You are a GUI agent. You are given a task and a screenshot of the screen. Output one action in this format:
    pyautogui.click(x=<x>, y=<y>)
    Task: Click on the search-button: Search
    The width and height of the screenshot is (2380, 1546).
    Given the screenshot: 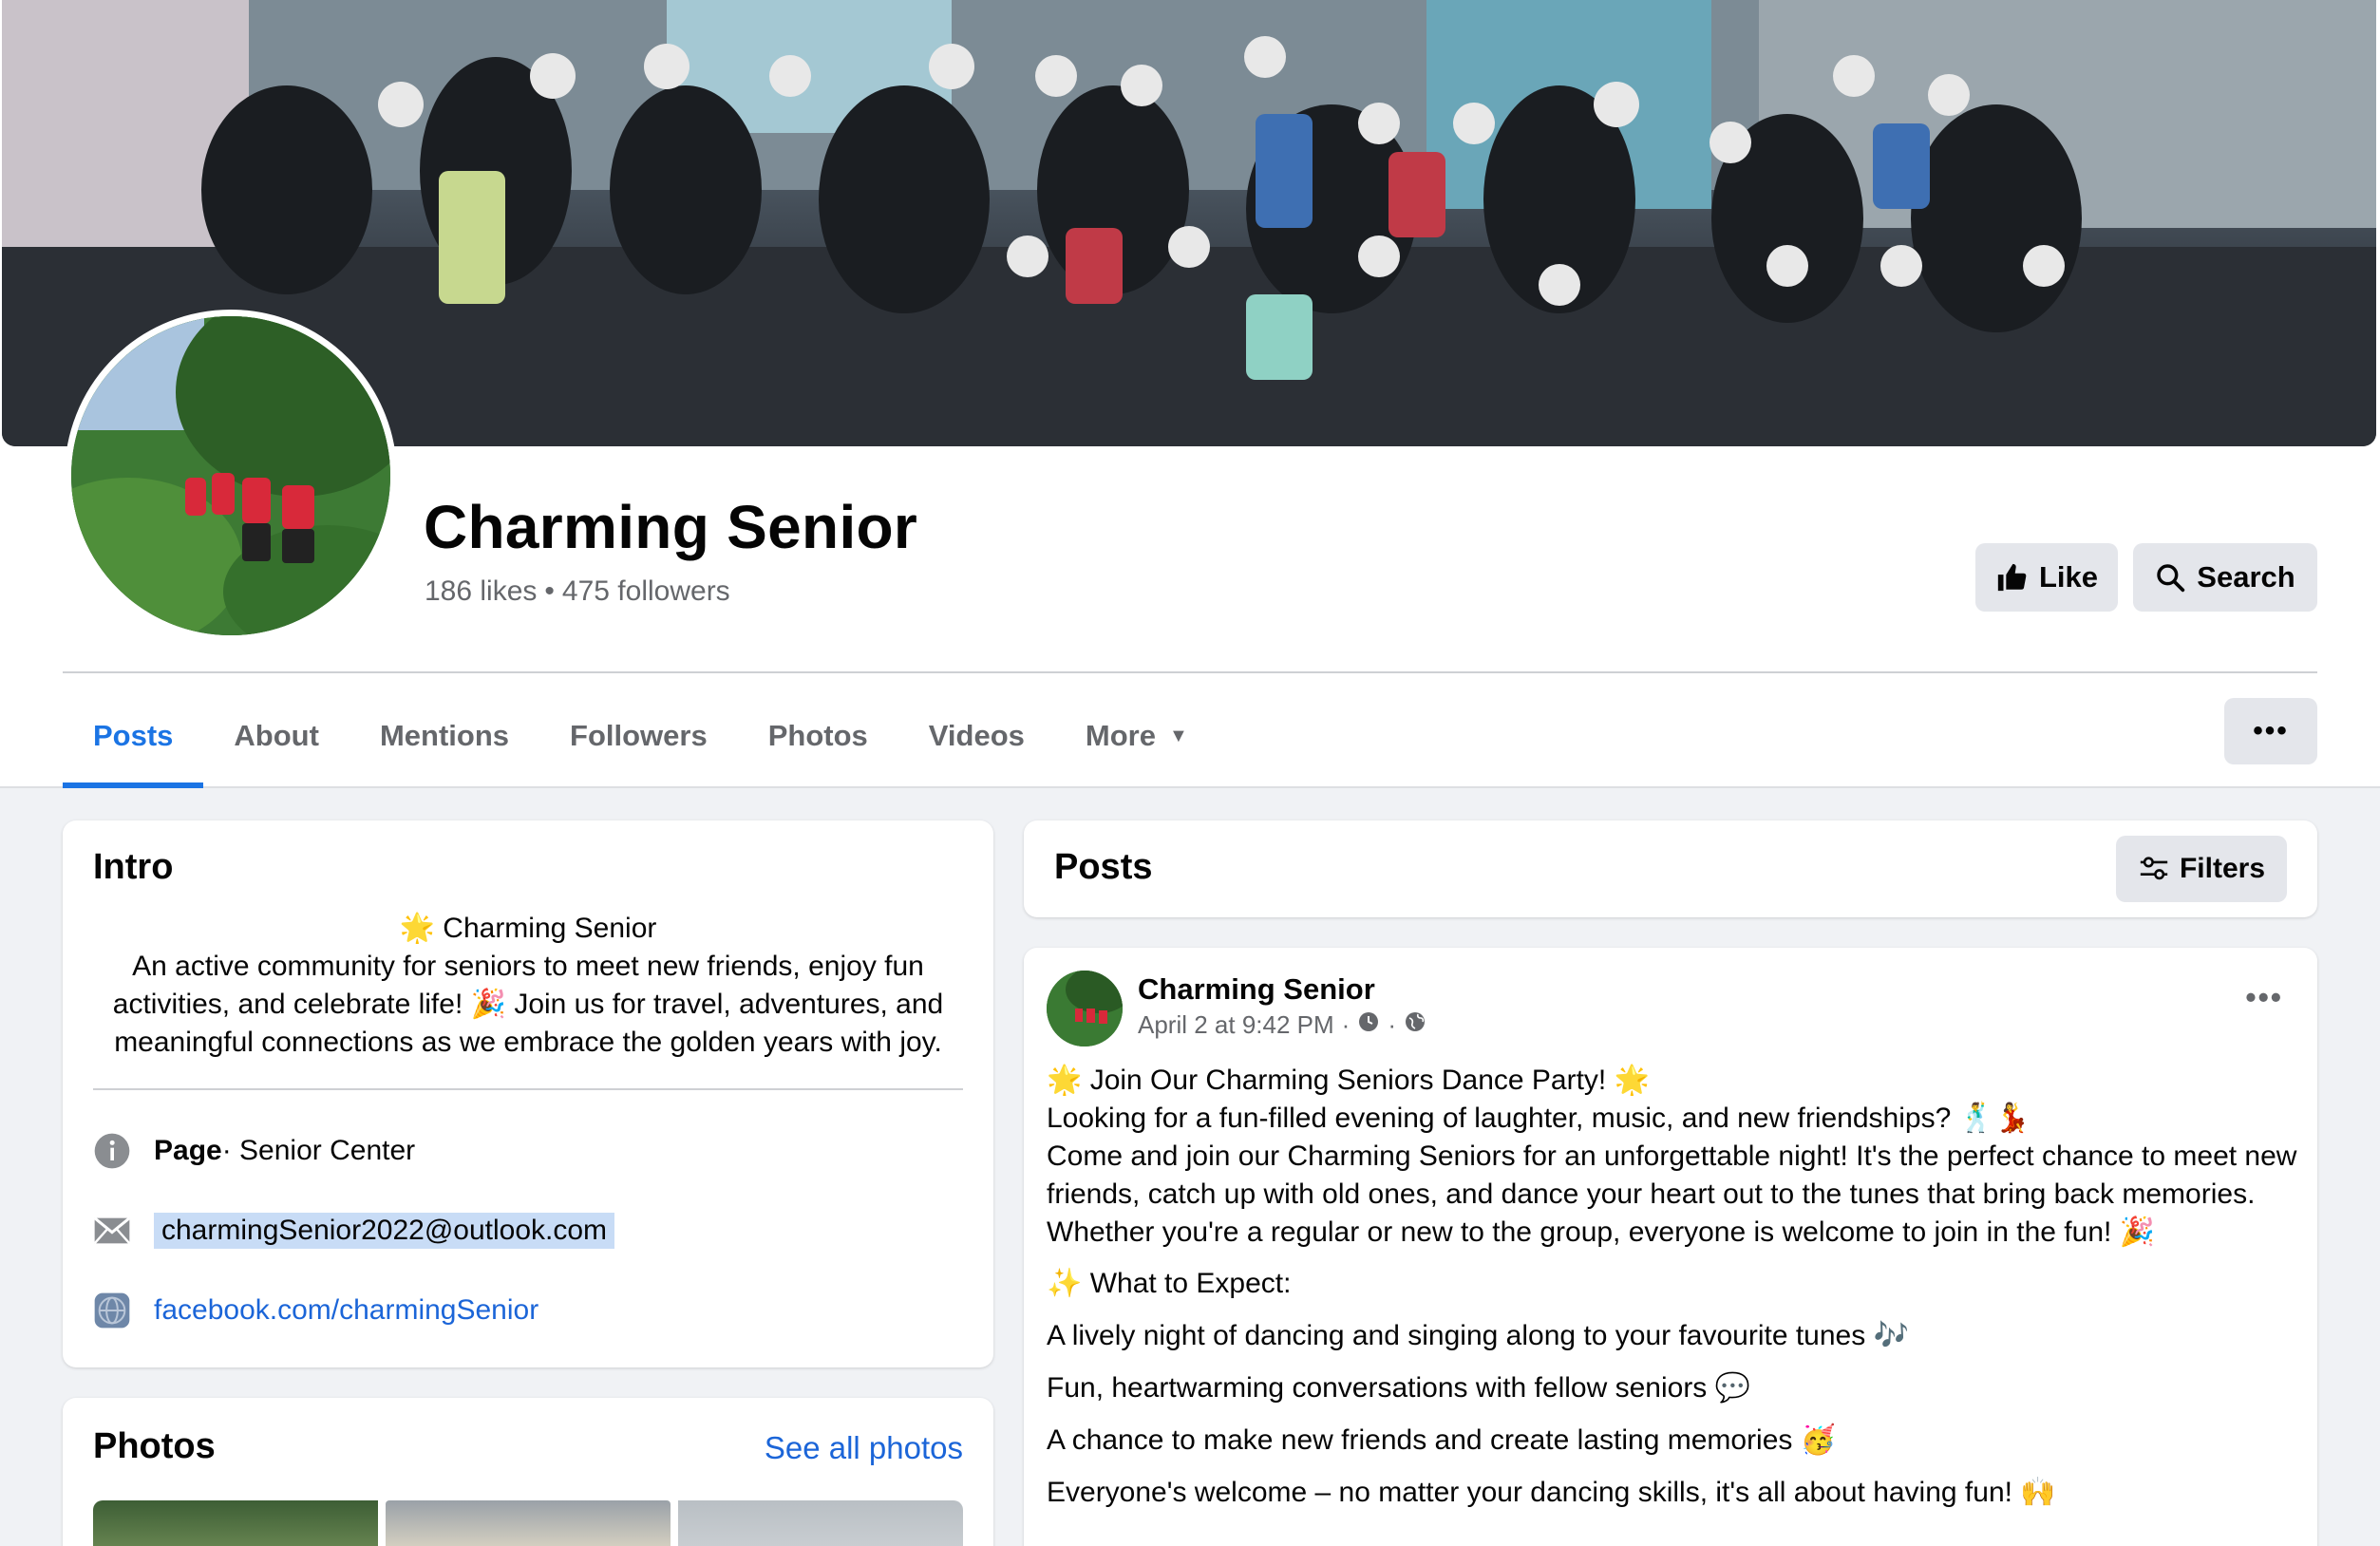 What is the action you would take?
    pyautogui.click(x=2225, y=578)
    